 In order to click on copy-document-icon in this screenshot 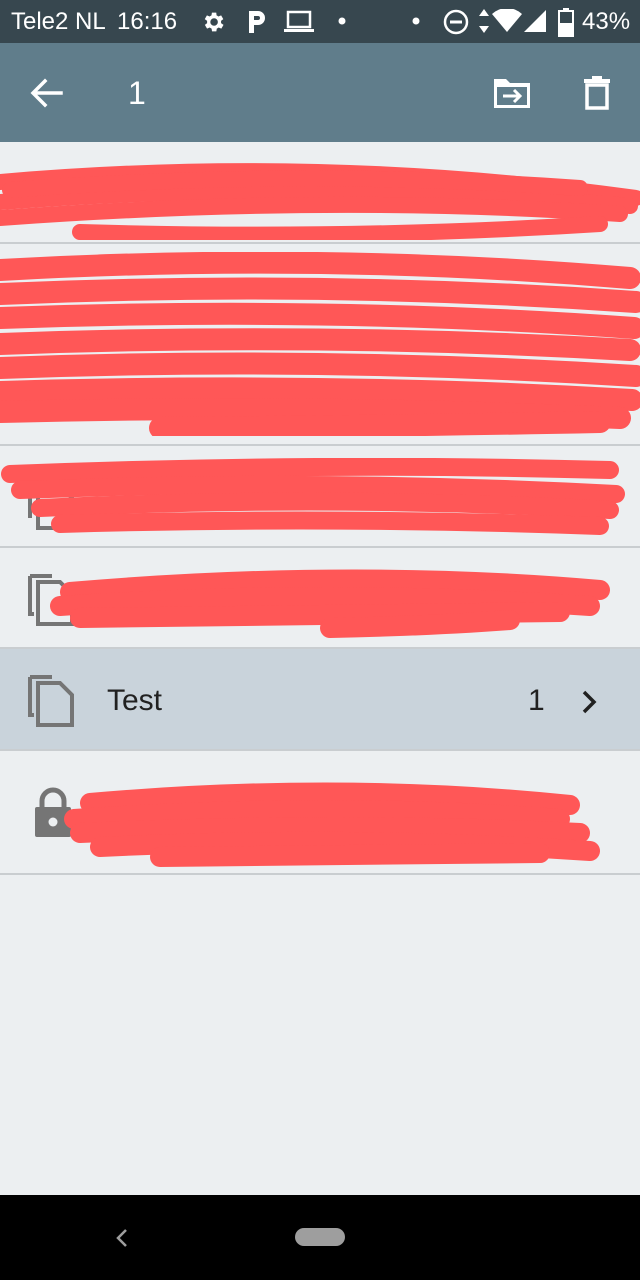, I will do `click(51, 701)`.